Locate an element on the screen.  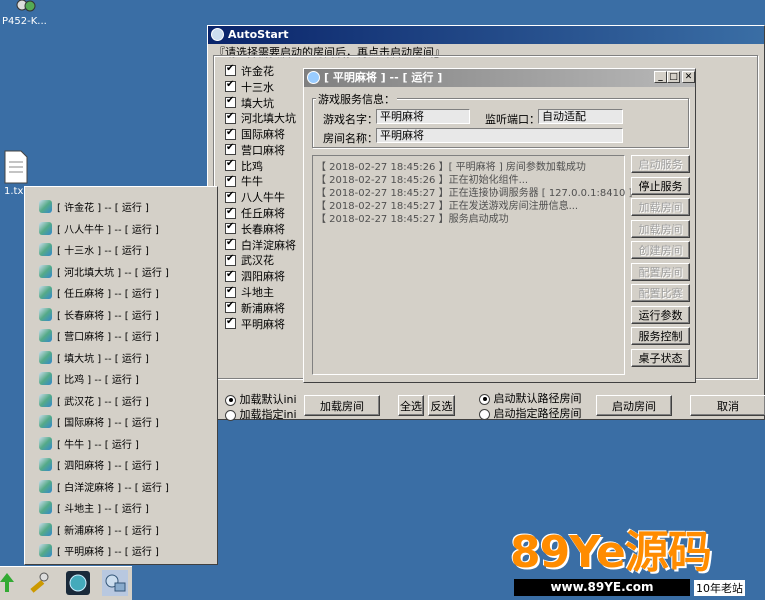
popup-menu-item: [ 白洋淀麻将 ] -- [ 运行 ] is located at coordinates (104, 486).